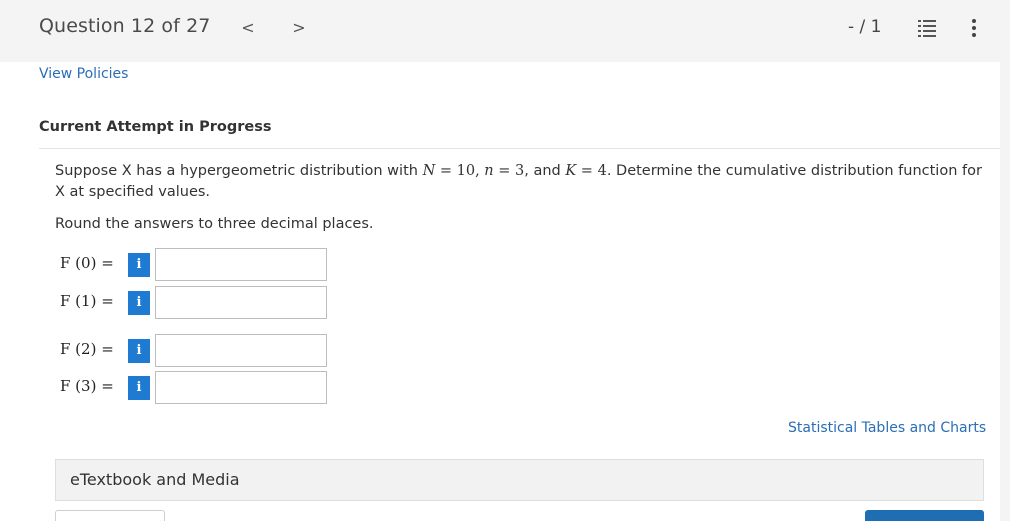 The width and height of the screenshot is (1010, 521). What do you see at coordinates (241, 302) in the screenshot?
I see `answer-input-f1` at bounding box center [241, 302].